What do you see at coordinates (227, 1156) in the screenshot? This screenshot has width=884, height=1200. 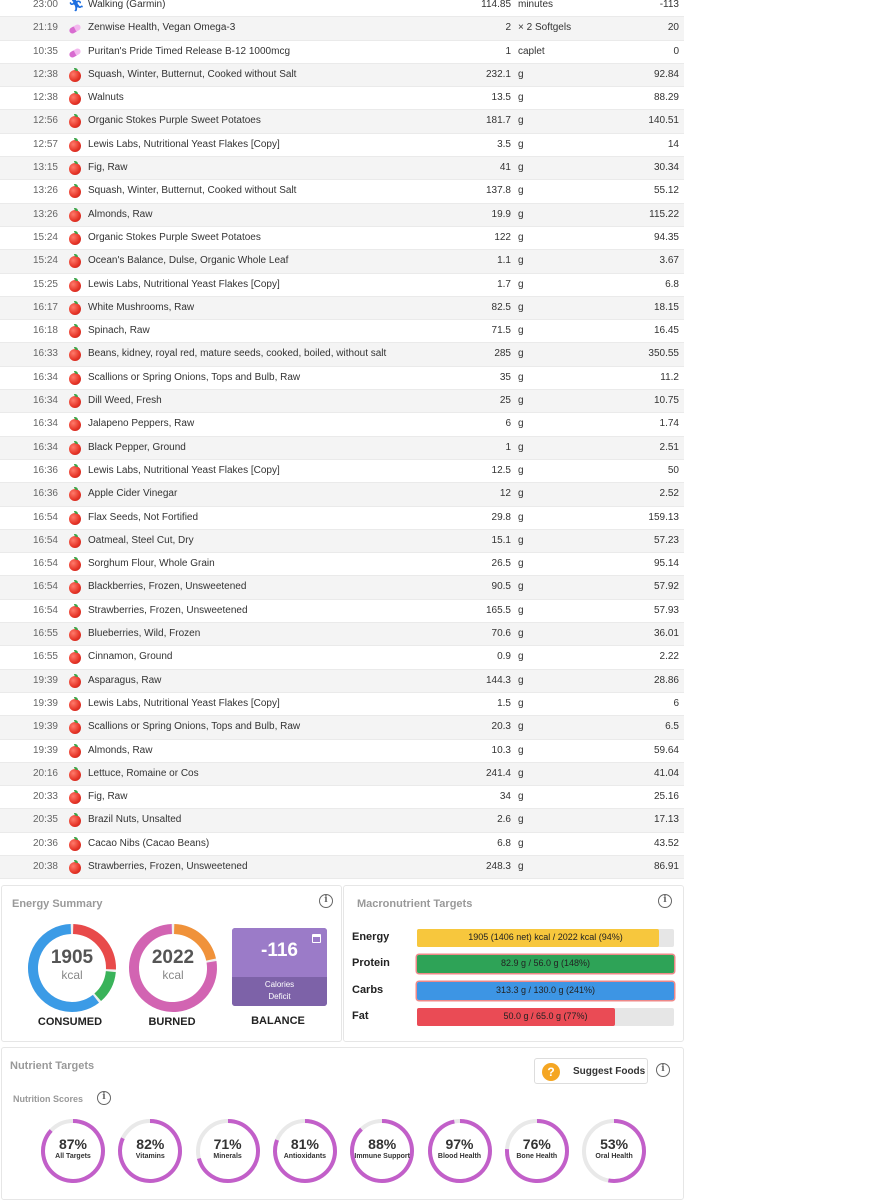 I see `score-name: Minerals` at bounding box center [227, 1156].